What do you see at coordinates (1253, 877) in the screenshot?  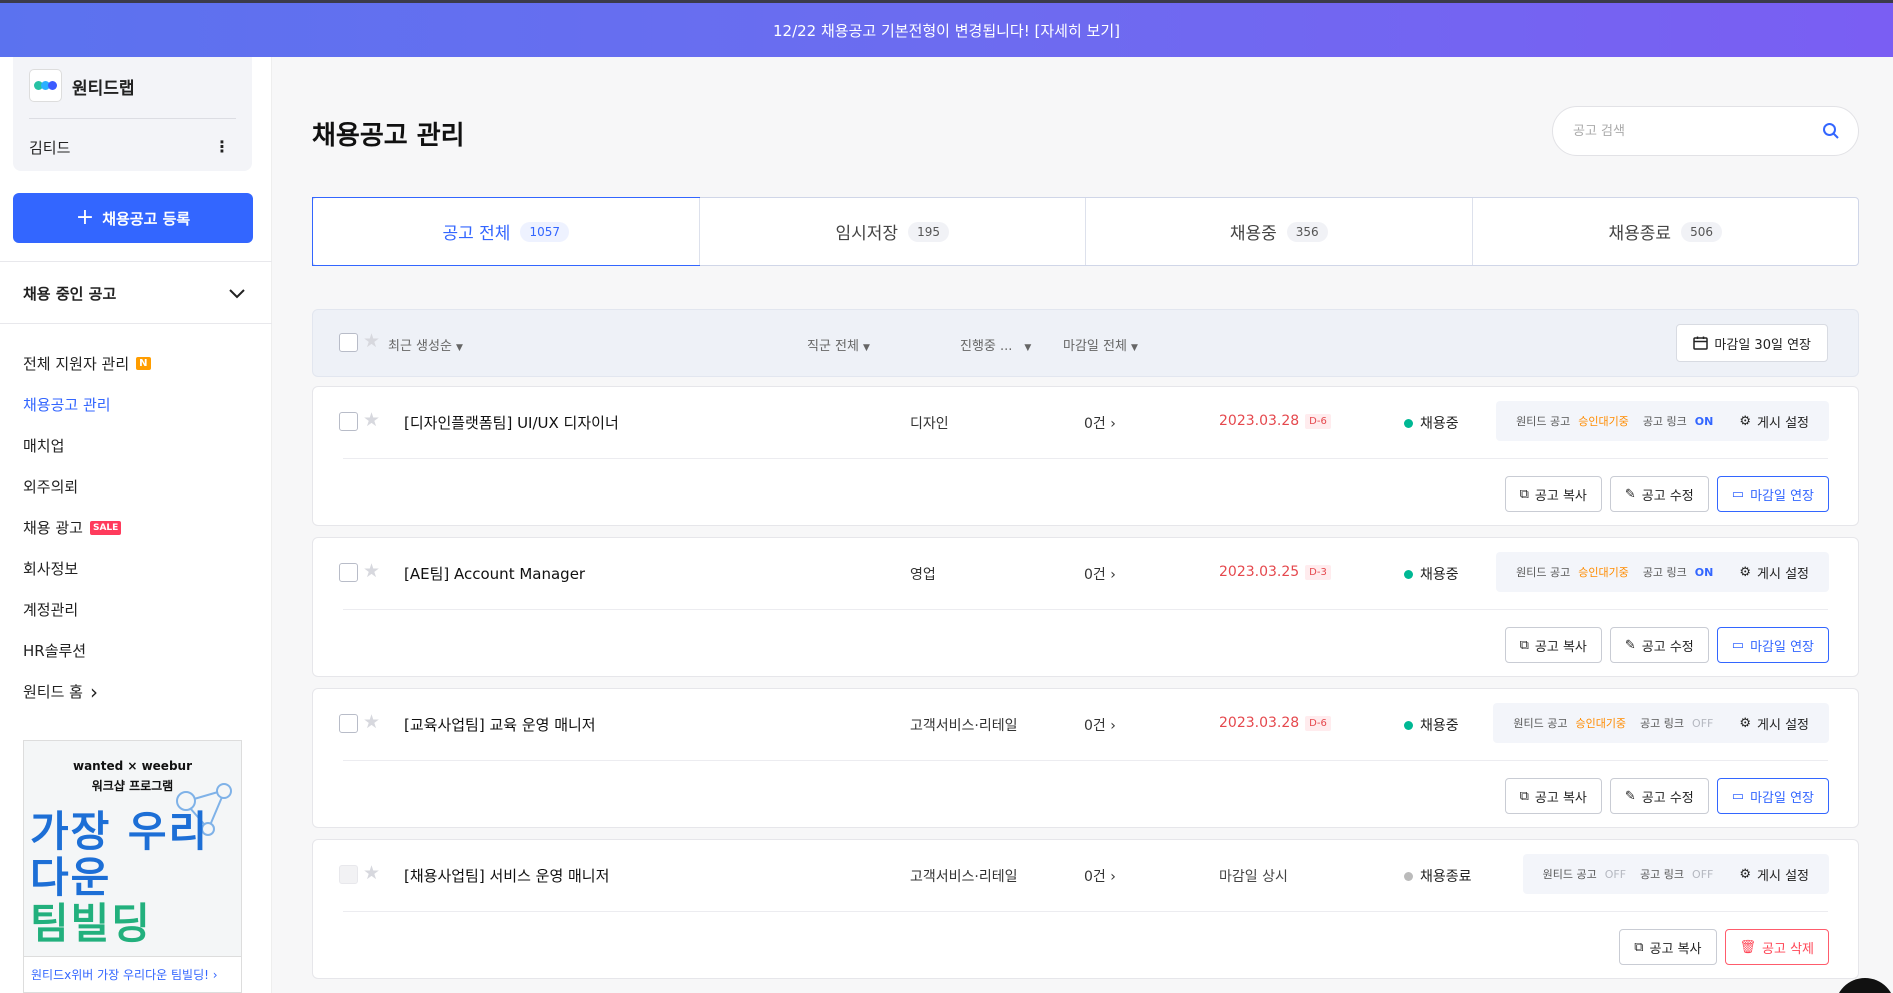 I see `deadline-date: 마감일 상시` at bounding box center [1253, 877].